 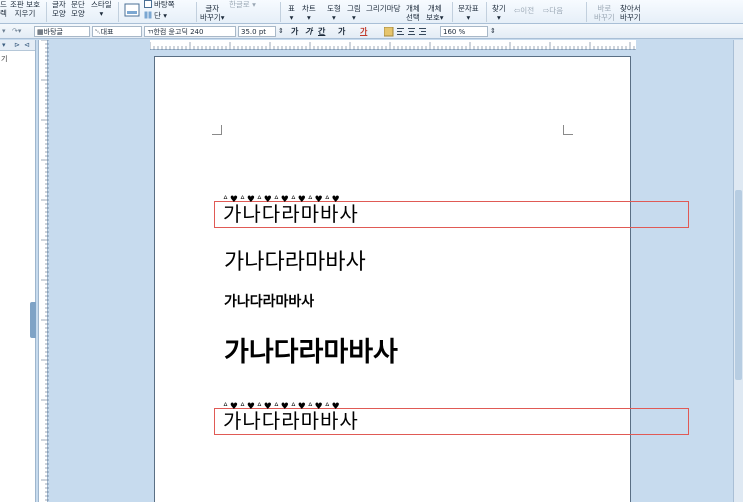 I want to click on font-size-input: 35.0 pt, so click(x=257, y=31).